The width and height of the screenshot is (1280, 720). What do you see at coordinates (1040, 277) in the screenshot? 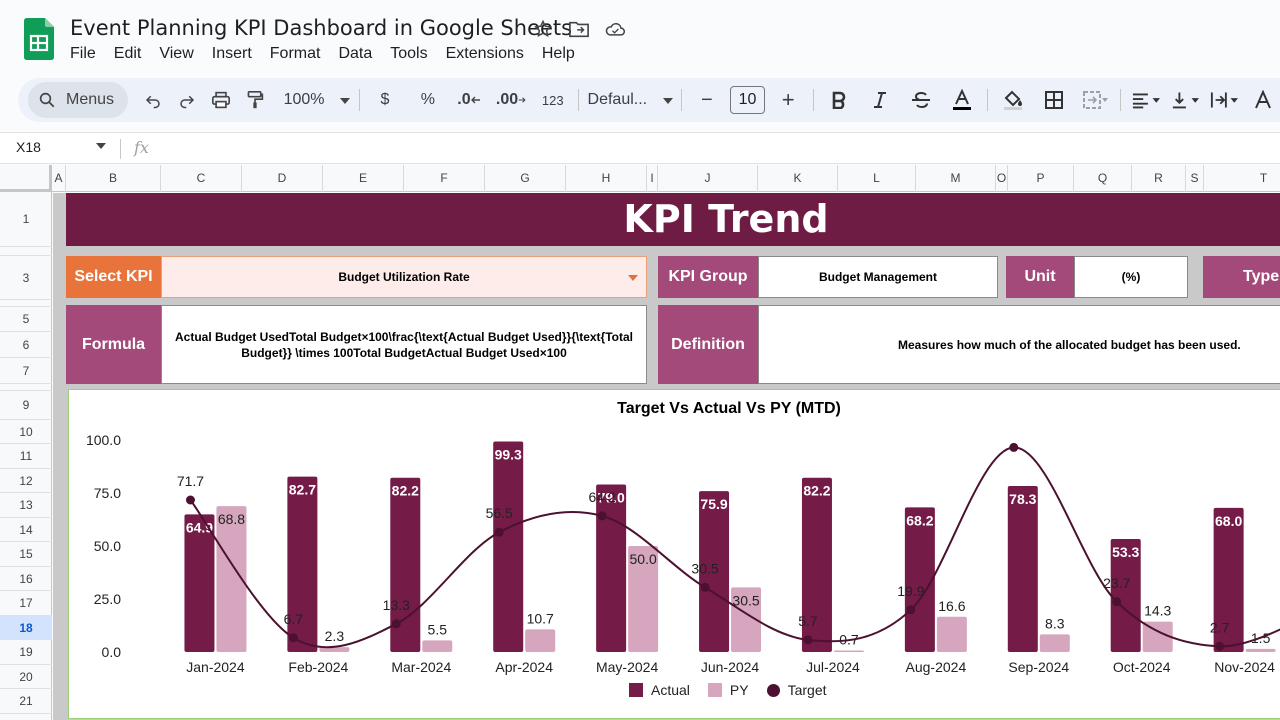
I see `unit-label: Unit` at bounding box center [1040, 277].